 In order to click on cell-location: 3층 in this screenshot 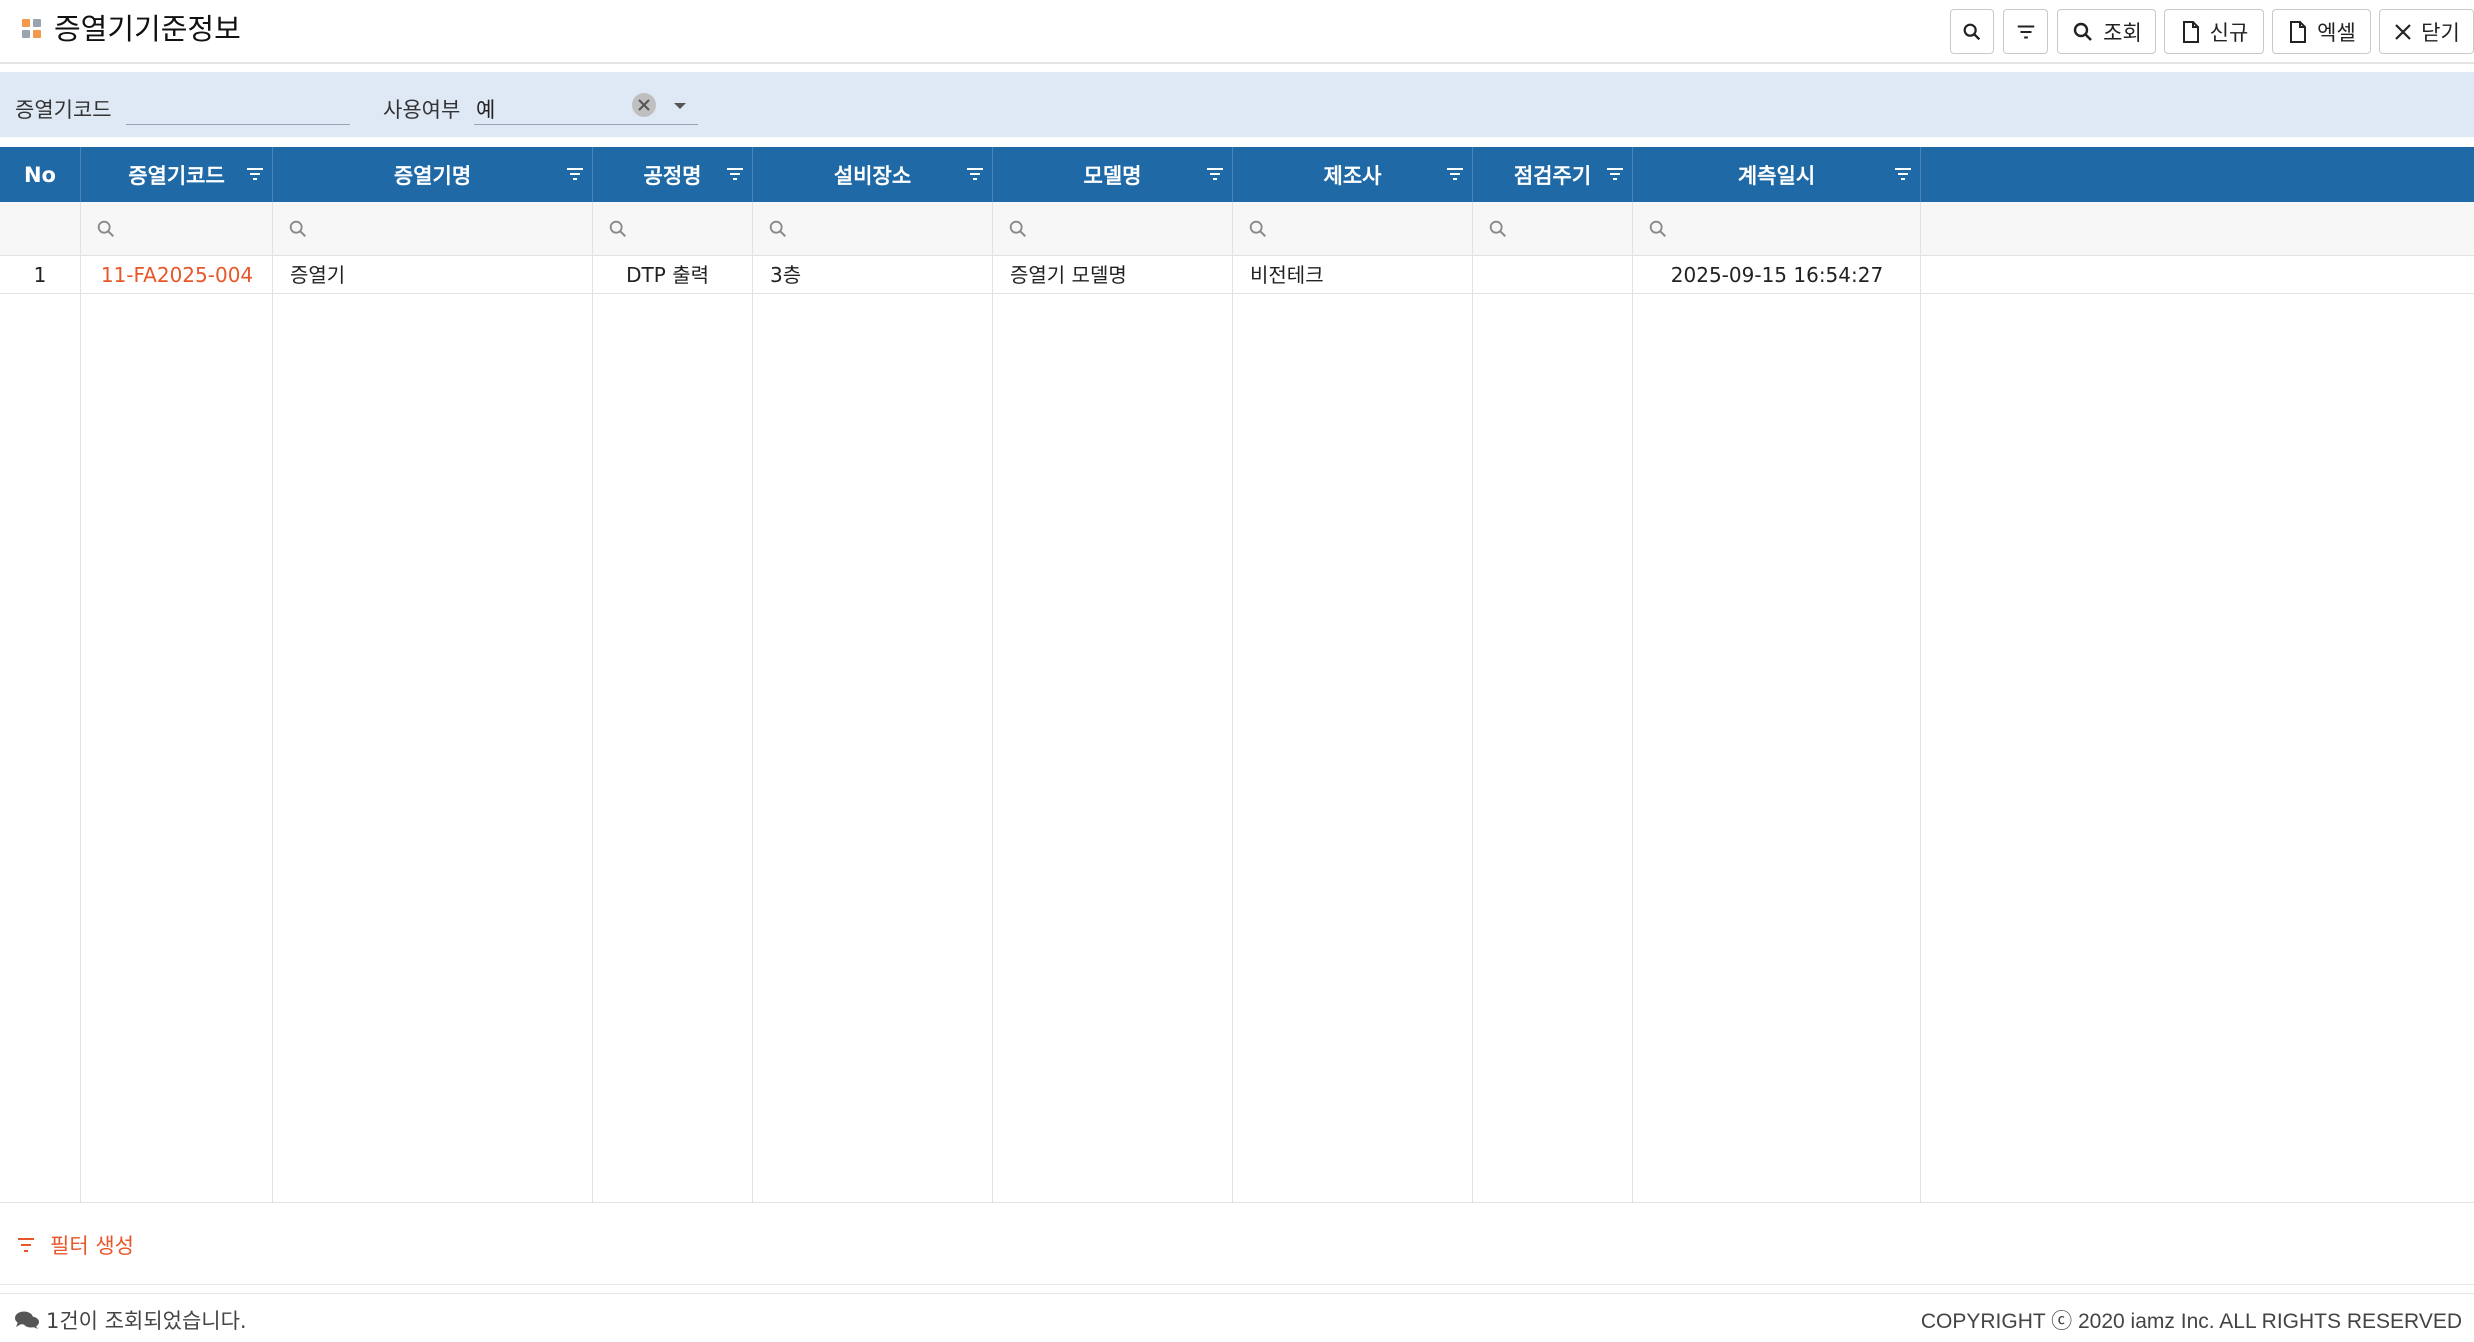, I will do `click(786, 275)`.